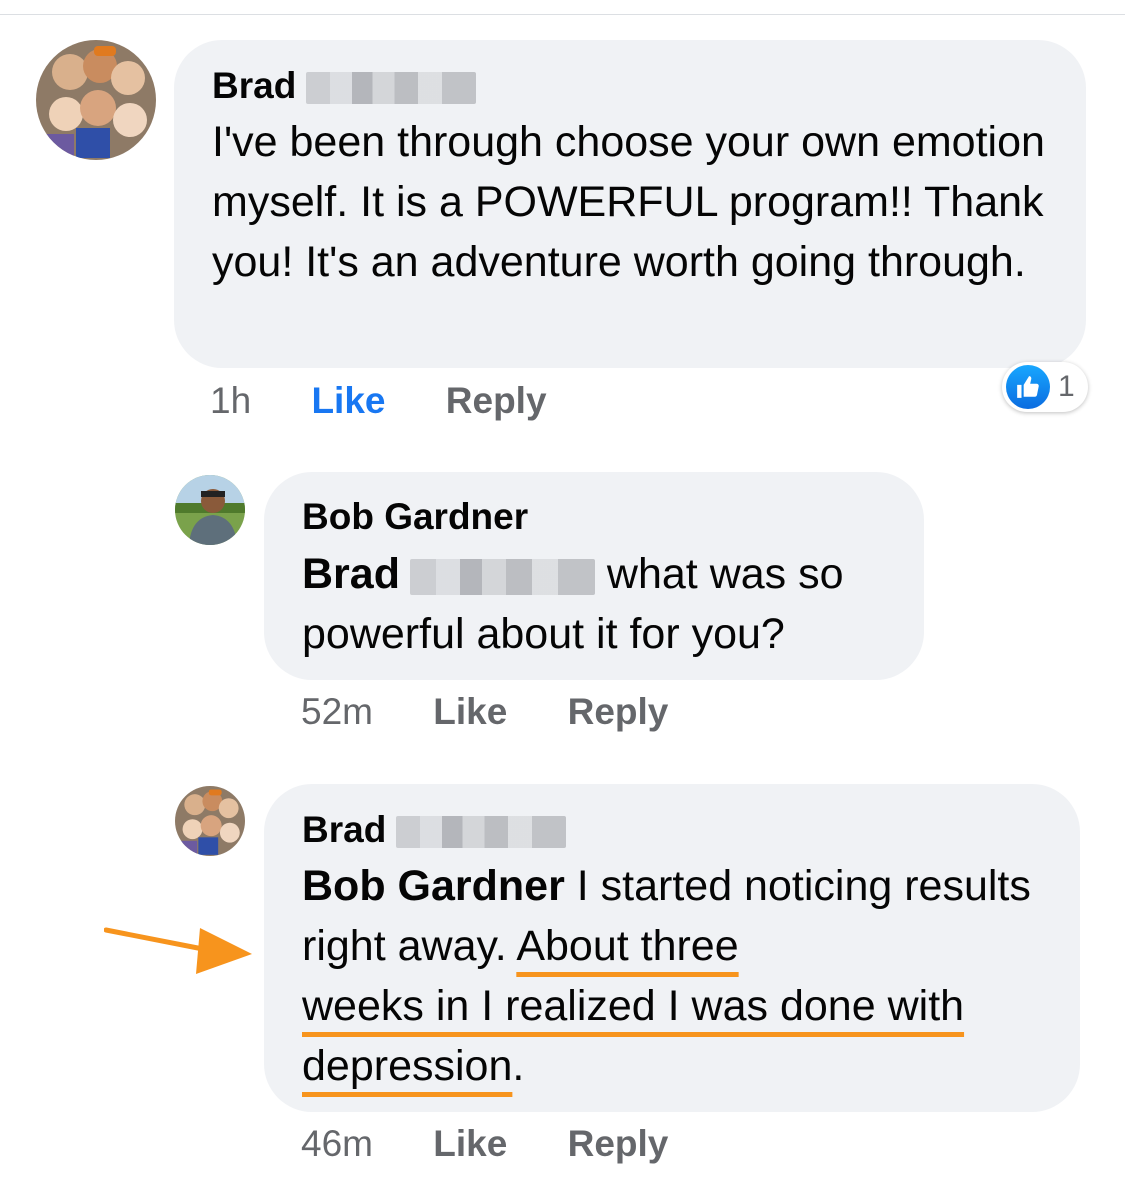 Image resolution: width=1125 pixels, height=1197 pixels. Describe the element at coordinates (337, 1143) in the screenshot. I see `comment-timestamp: 46m` at that location.